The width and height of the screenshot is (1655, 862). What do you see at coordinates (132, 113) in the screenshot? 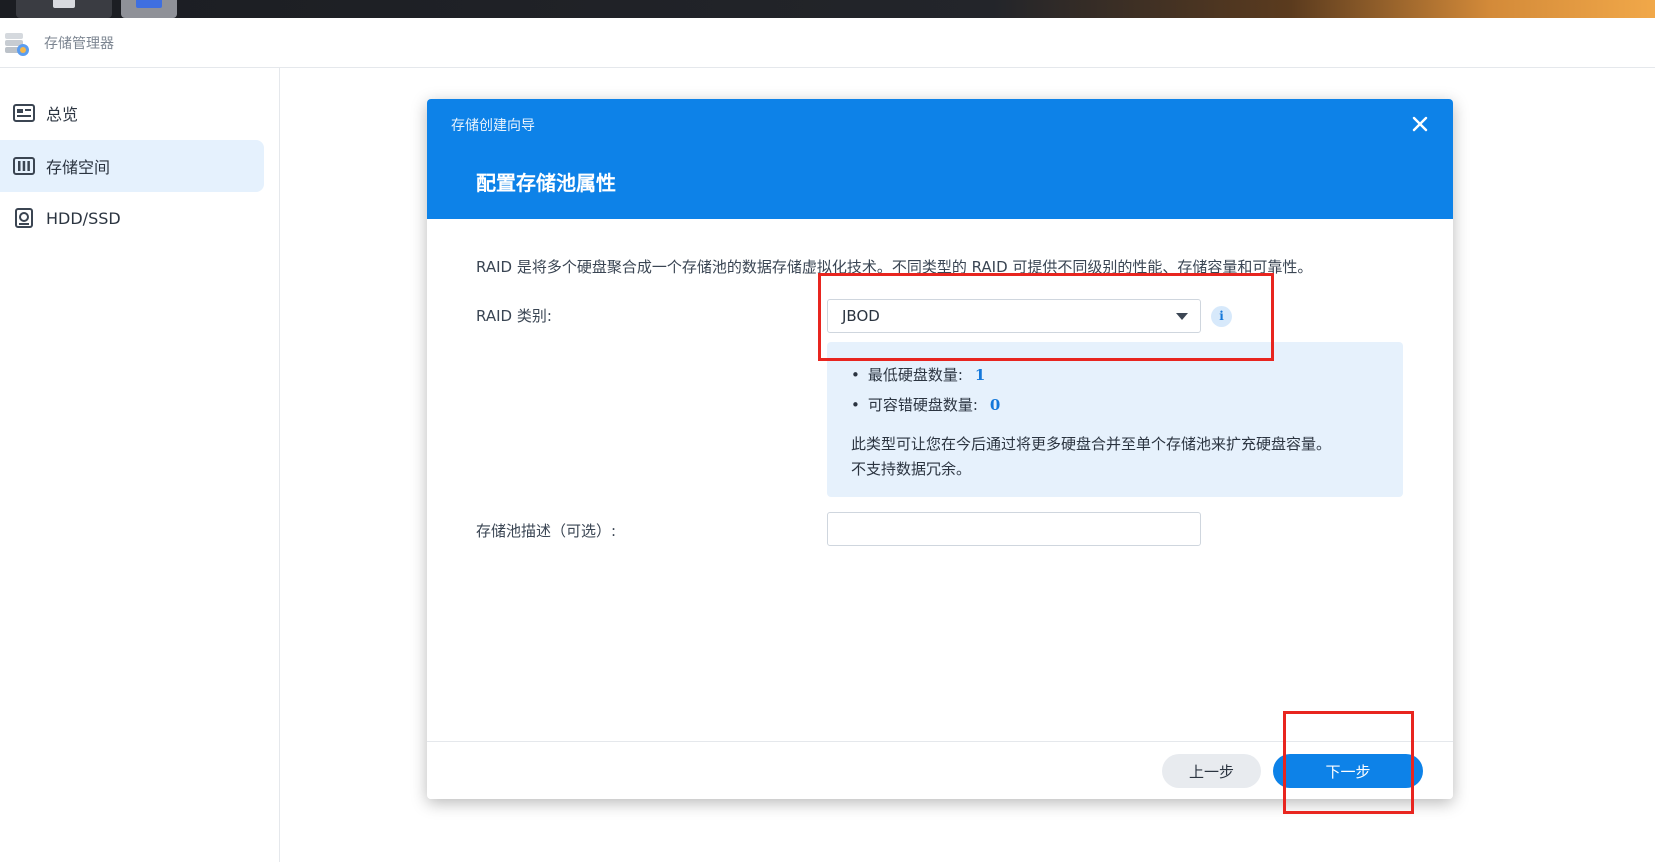
I see `sidebar-item-overview: 总览` at bounding box center [132, 113].